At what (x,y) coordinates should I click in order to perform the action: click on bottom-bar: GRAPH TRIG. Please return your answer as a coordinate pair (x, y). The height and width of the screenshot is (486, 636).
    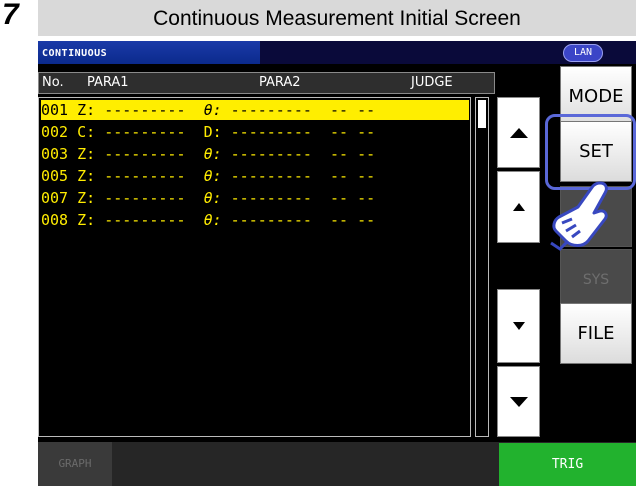
    Looking at the image, I should click on (337, 464).